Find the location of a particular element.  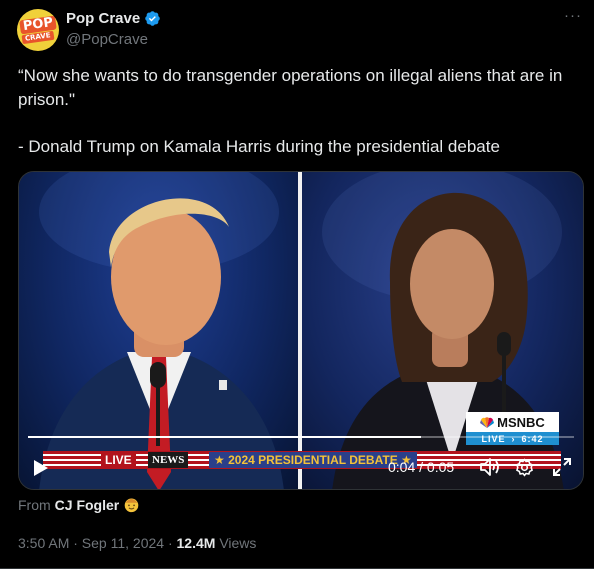

play-icon is located at coordinates (41, 468).